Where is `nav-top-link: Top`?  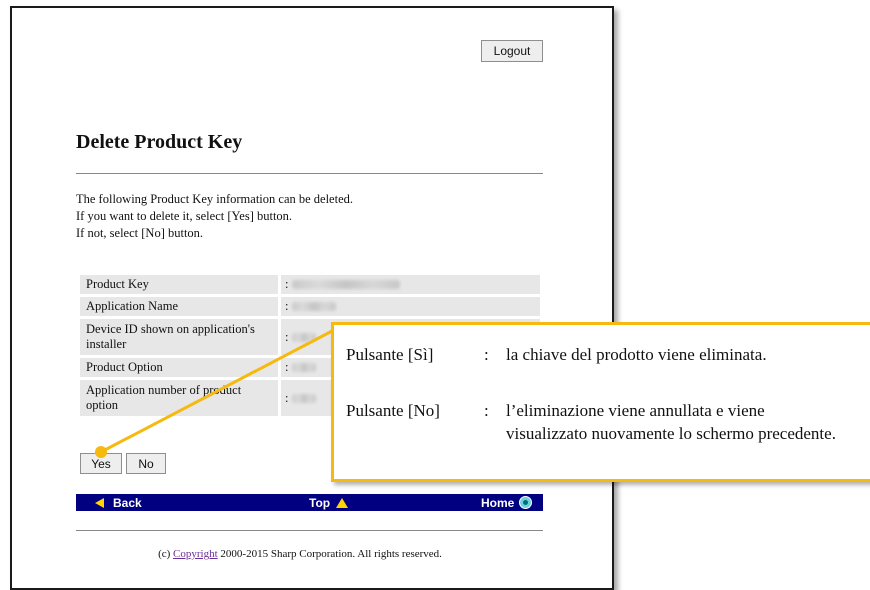
nav-top-link: Top is located at coordinates (329, 502).